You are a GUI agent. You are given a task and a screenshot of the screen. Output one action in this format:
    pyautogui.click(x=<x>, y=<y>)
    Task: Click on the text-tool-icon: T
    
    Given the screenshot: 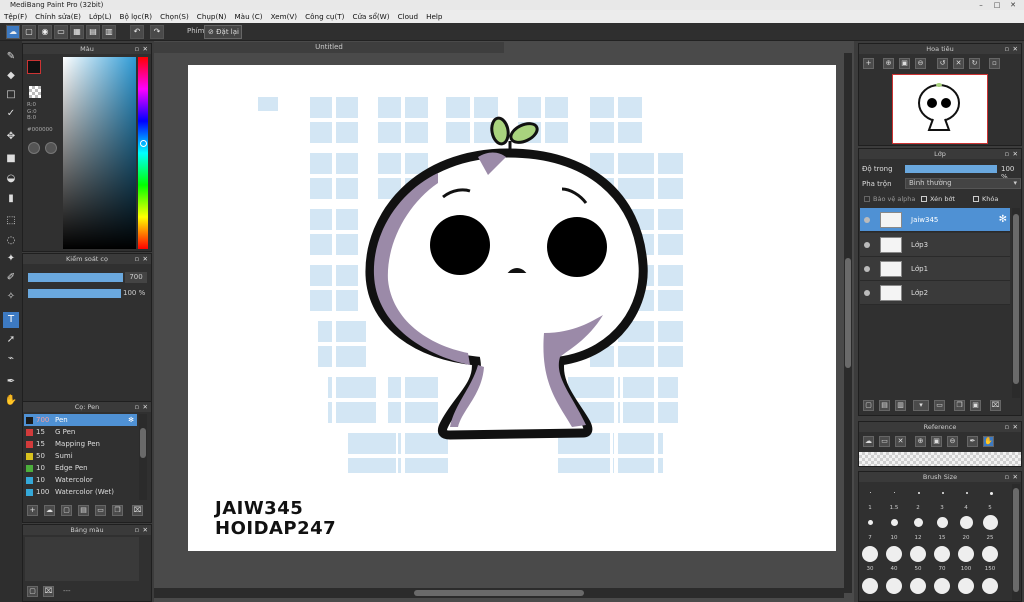 What is the action you would take?
    pyautogui.click(x=11, y=320)
    